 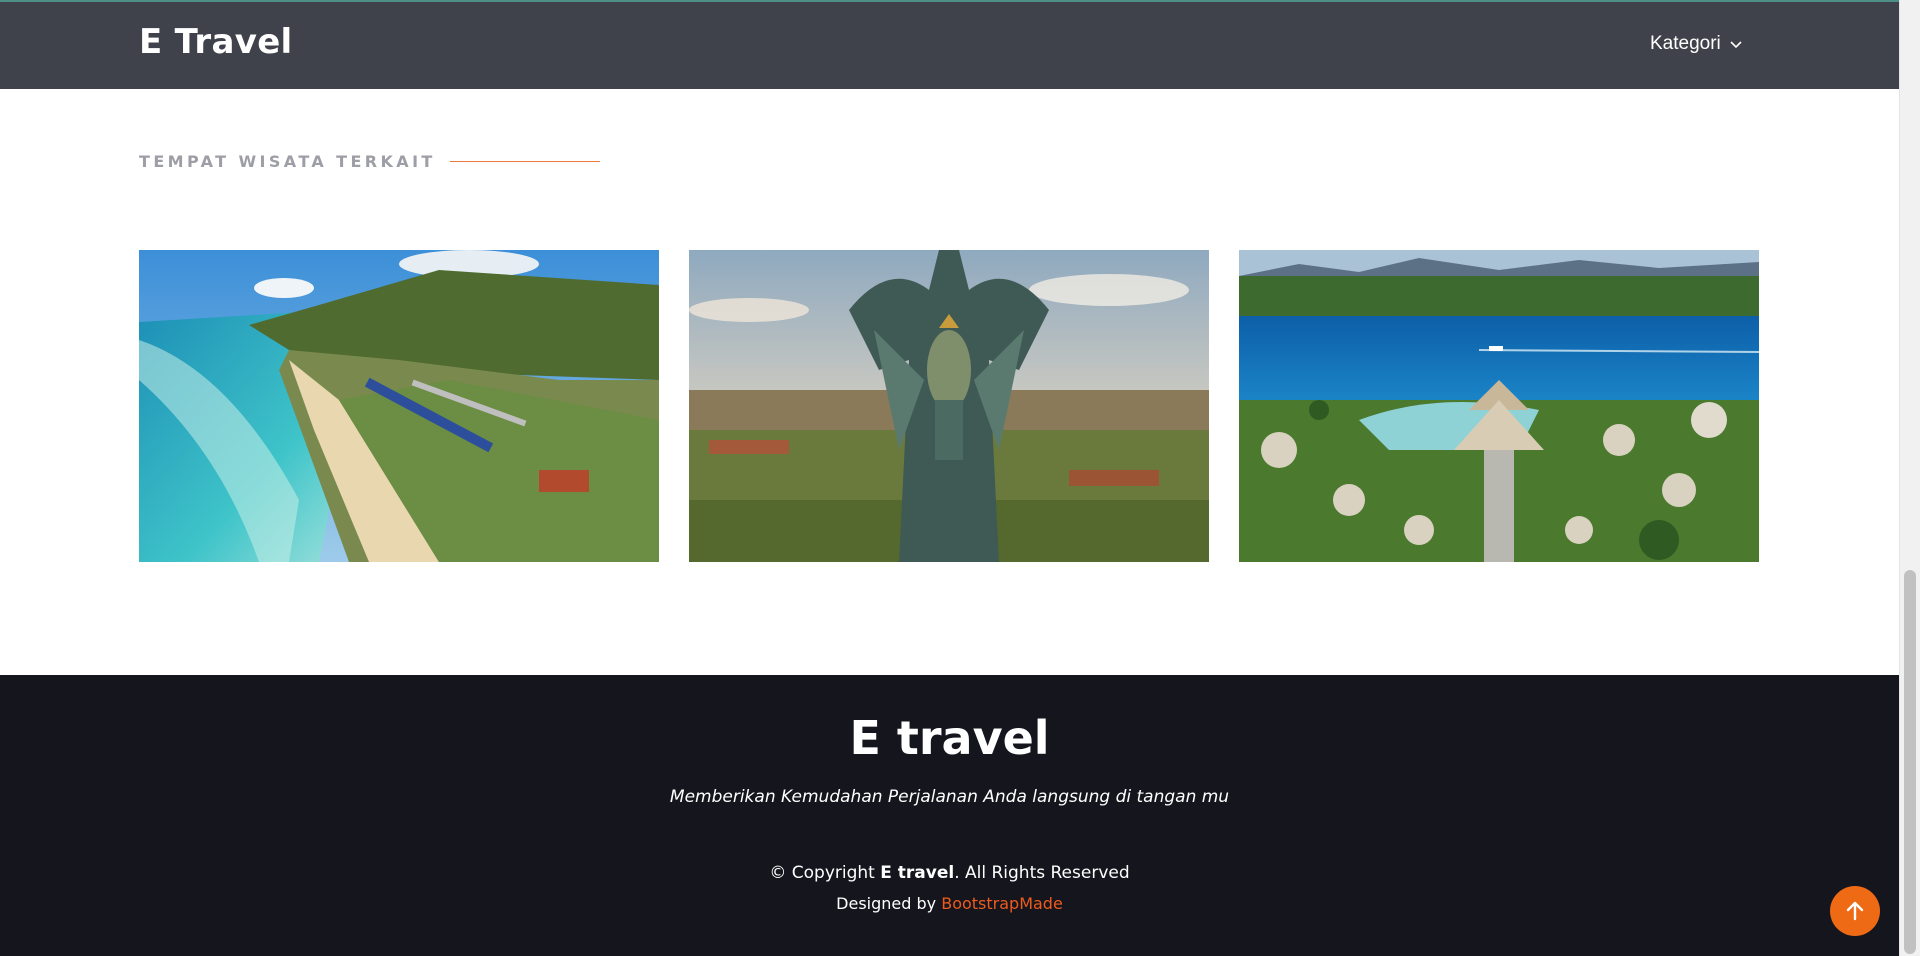 What do you see at coordinates (825, 873) in the screenshot?
I see `copyright-prefix: © Copyright` at bounding box center [825, 873].